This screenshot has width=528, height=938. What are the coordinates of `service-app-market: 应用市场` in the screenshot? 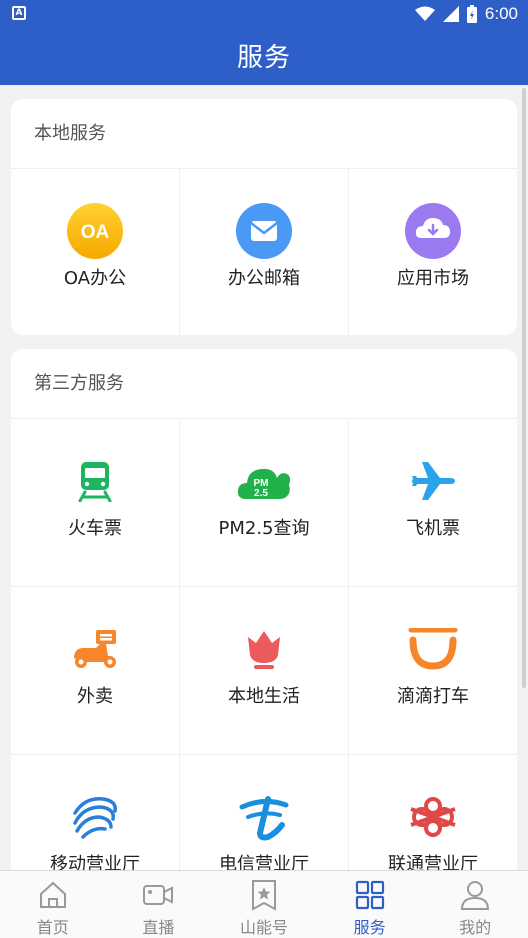 It's located at (433, 252).